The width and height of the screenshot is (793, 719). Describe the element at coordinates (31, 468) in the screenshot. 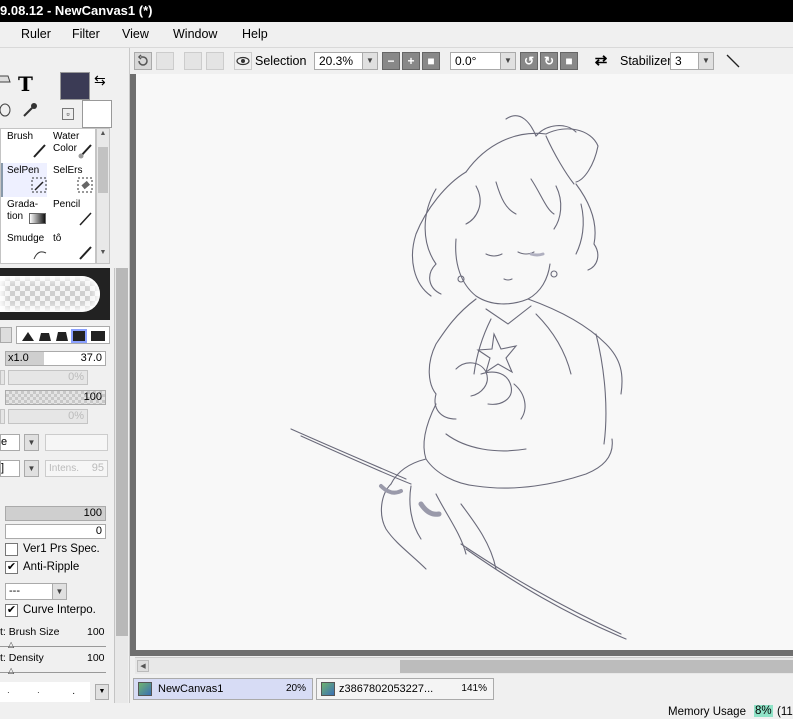

I see `texture-dropdown: ▼` at that location.